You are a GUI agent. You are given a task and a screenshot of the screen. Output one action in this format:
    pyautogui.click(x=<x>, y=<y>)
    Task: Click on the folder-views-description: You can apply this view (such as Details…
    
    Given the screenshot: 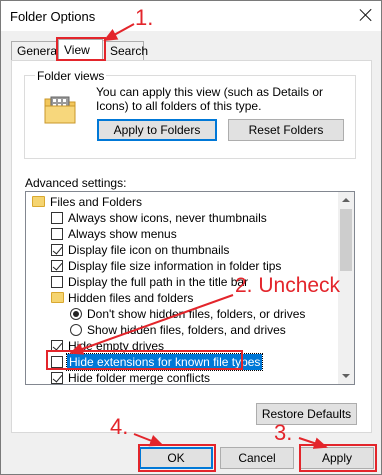 What is the action you would take?
    pyautogui.click(x=210, y=99)
    